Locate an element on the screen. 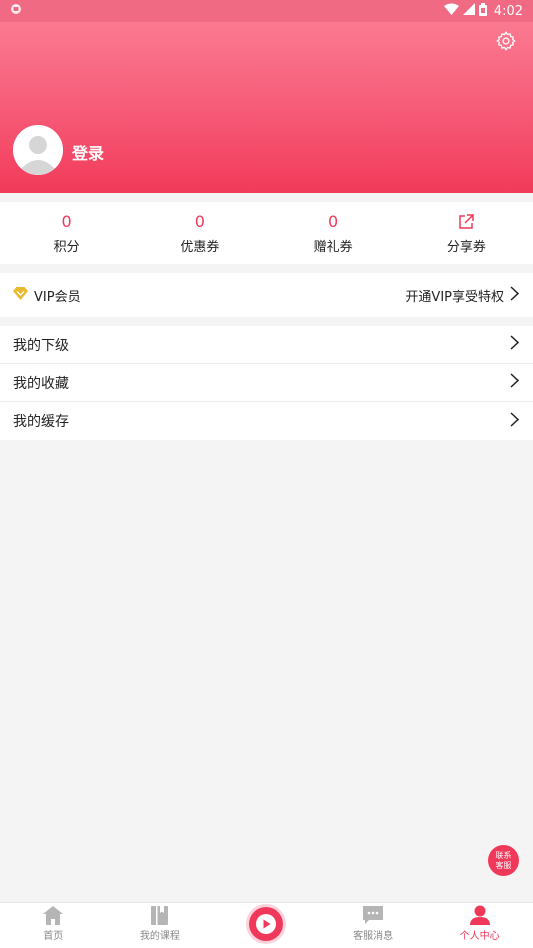 This screenshot has height=948, width=533. contact-service-line2: 客服 is located at coordinates (503, 865).